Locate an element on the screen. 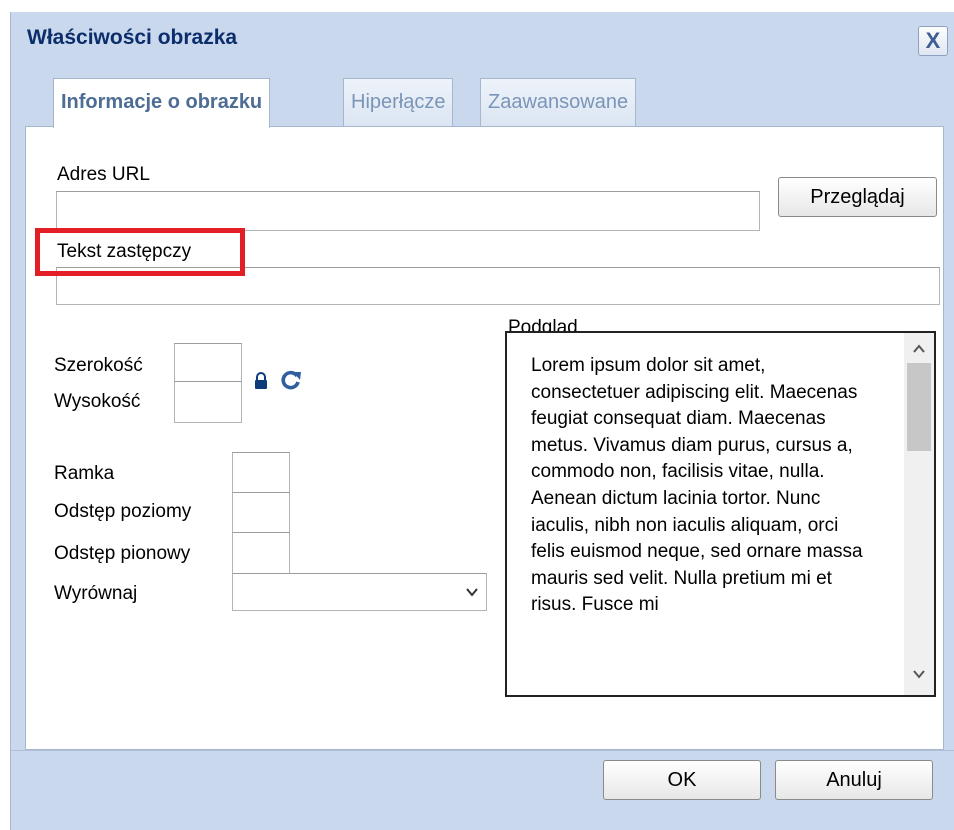  scroll-up-icon is located at coordinates (919, 349).